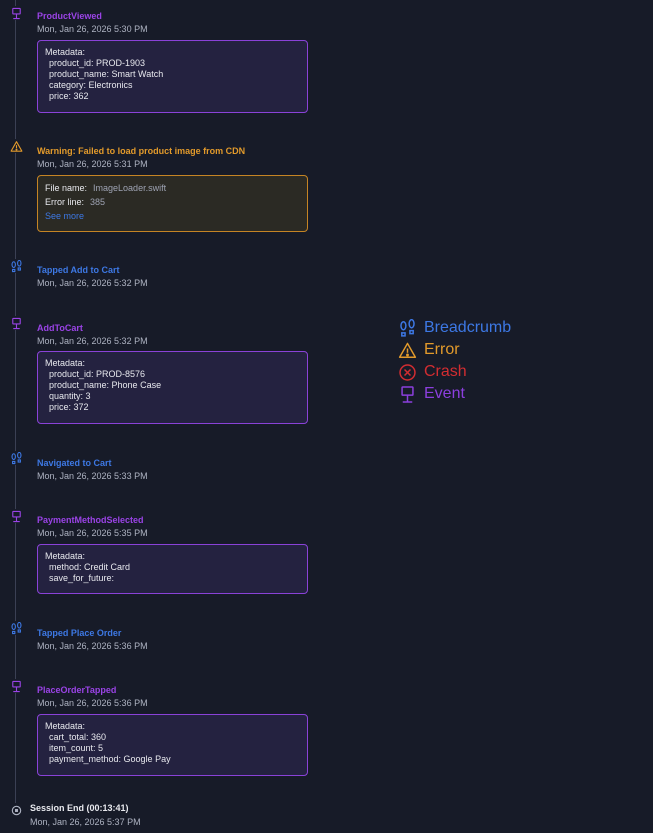  What do you see at coordinates (92, 164) in the screenshot?
I see `entry-timestamp: Mon, Jan 26, 2026 5:31 PM` at bounding box center [92, 164].